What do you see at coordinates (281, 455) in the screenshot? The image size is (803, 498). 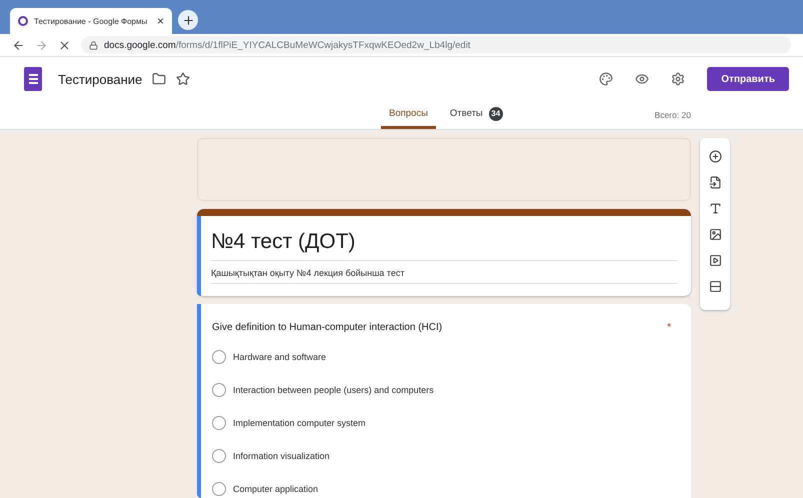 I see `option-label: Information visualization` at bounding box center [281, 455].